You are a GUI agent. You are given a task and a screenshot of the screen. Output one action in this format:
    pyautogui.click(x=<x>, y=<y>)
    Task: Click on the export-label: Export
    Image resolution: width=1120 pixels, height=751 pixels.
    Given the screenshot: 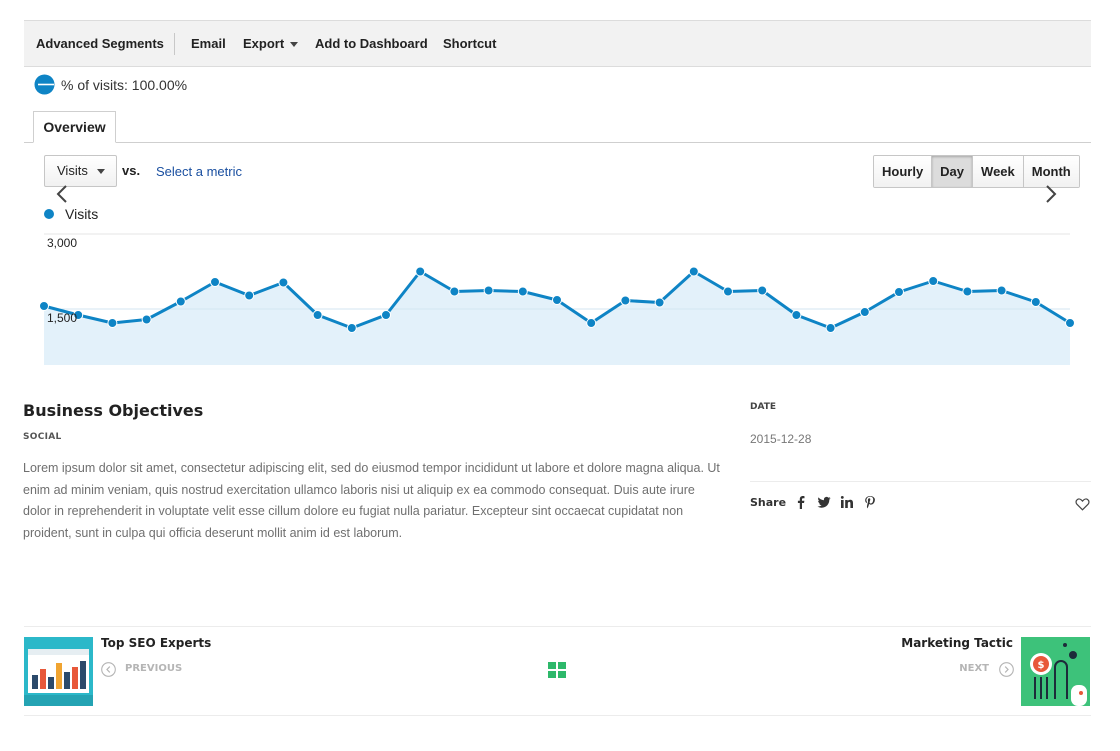 What is the action you would take?
    pyautogui.click(x=264, y=43)
    